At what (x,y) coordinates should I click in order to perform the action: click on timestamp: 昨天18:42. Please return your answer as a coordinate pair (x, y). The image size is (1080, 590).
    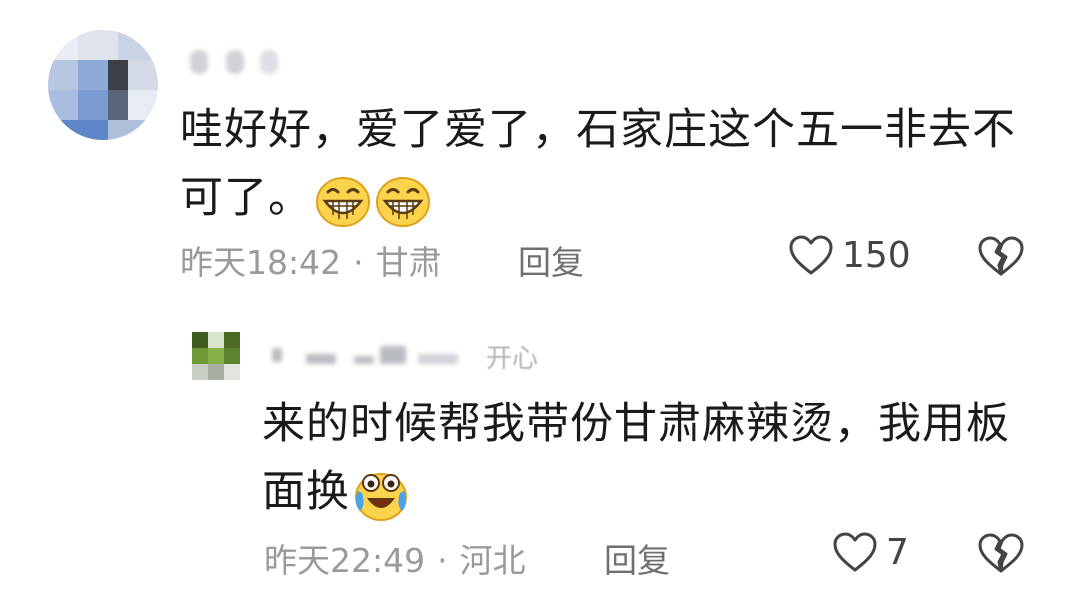
    Looking at the image, I should click on (261, 262).